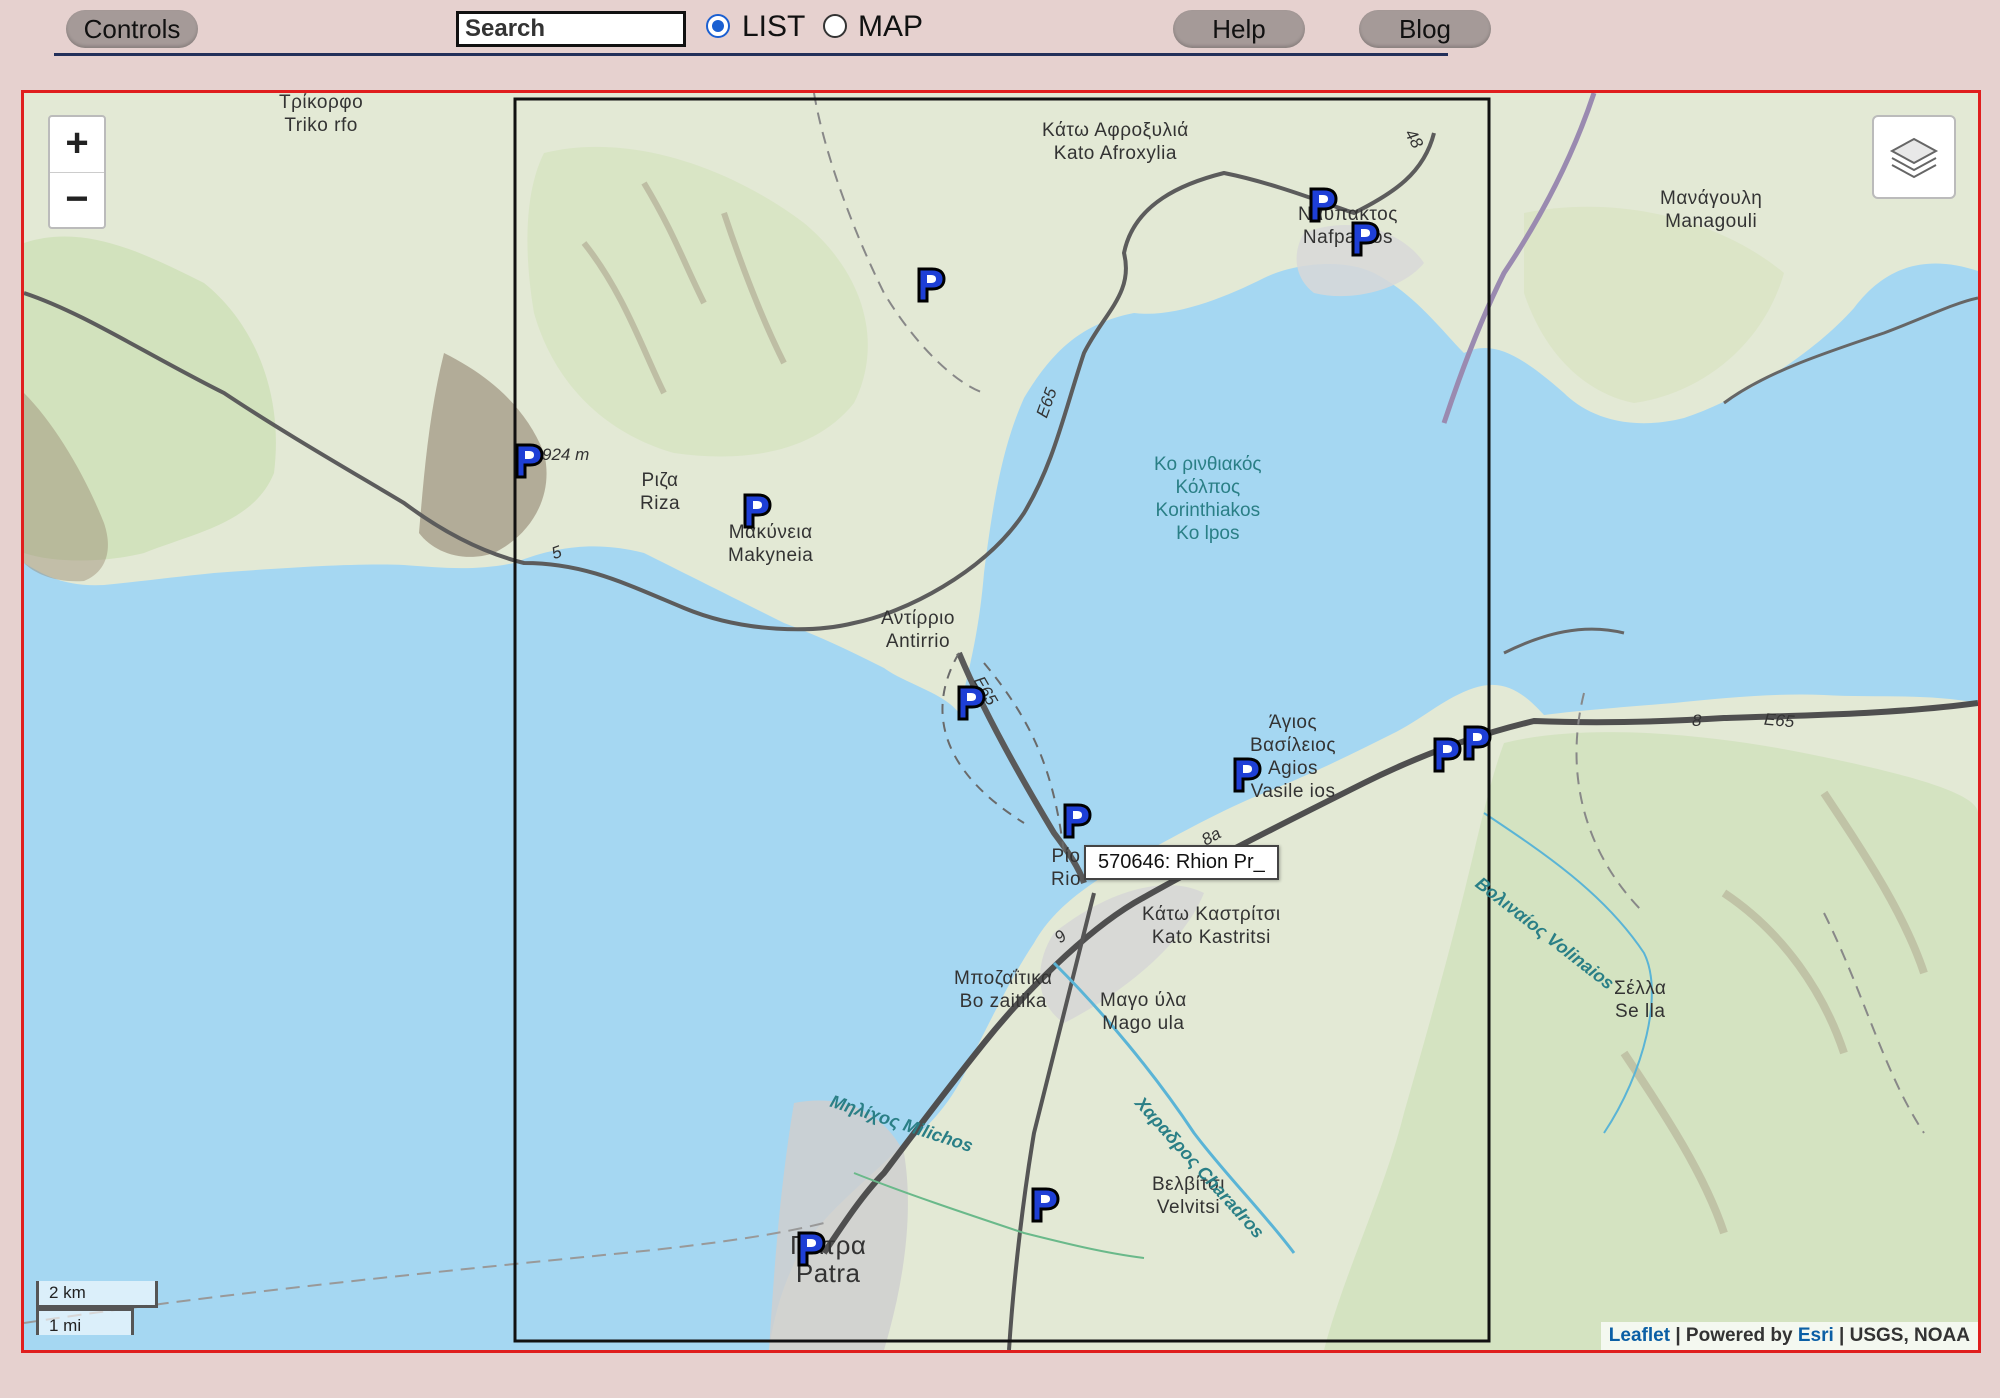 This screenshot has height=1398, width=2000. Describe the element at coordinates (718, 26) in the screenshot. I see `list-radio` at that location.